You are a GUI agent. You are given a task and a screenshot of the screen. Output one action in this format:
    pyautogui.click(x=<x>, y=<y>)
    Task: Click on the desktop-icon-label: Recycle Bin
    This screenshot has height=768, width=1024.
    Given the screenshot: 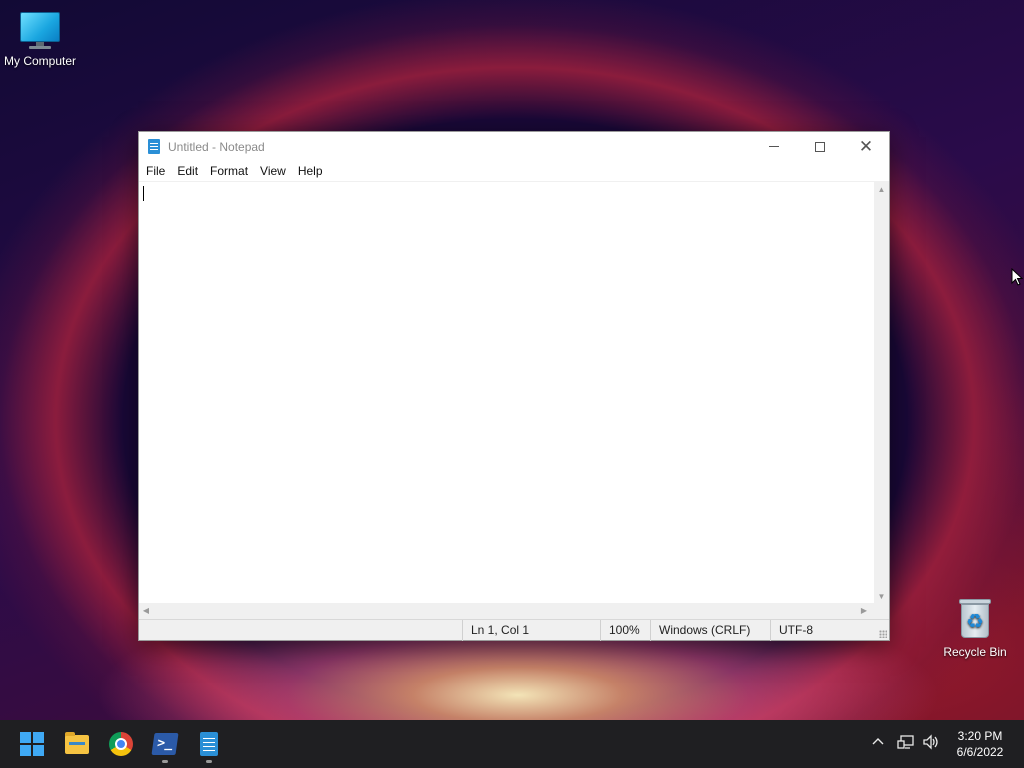 What is the action you would take?
    pyautogui.click(x=975, y=652)
    